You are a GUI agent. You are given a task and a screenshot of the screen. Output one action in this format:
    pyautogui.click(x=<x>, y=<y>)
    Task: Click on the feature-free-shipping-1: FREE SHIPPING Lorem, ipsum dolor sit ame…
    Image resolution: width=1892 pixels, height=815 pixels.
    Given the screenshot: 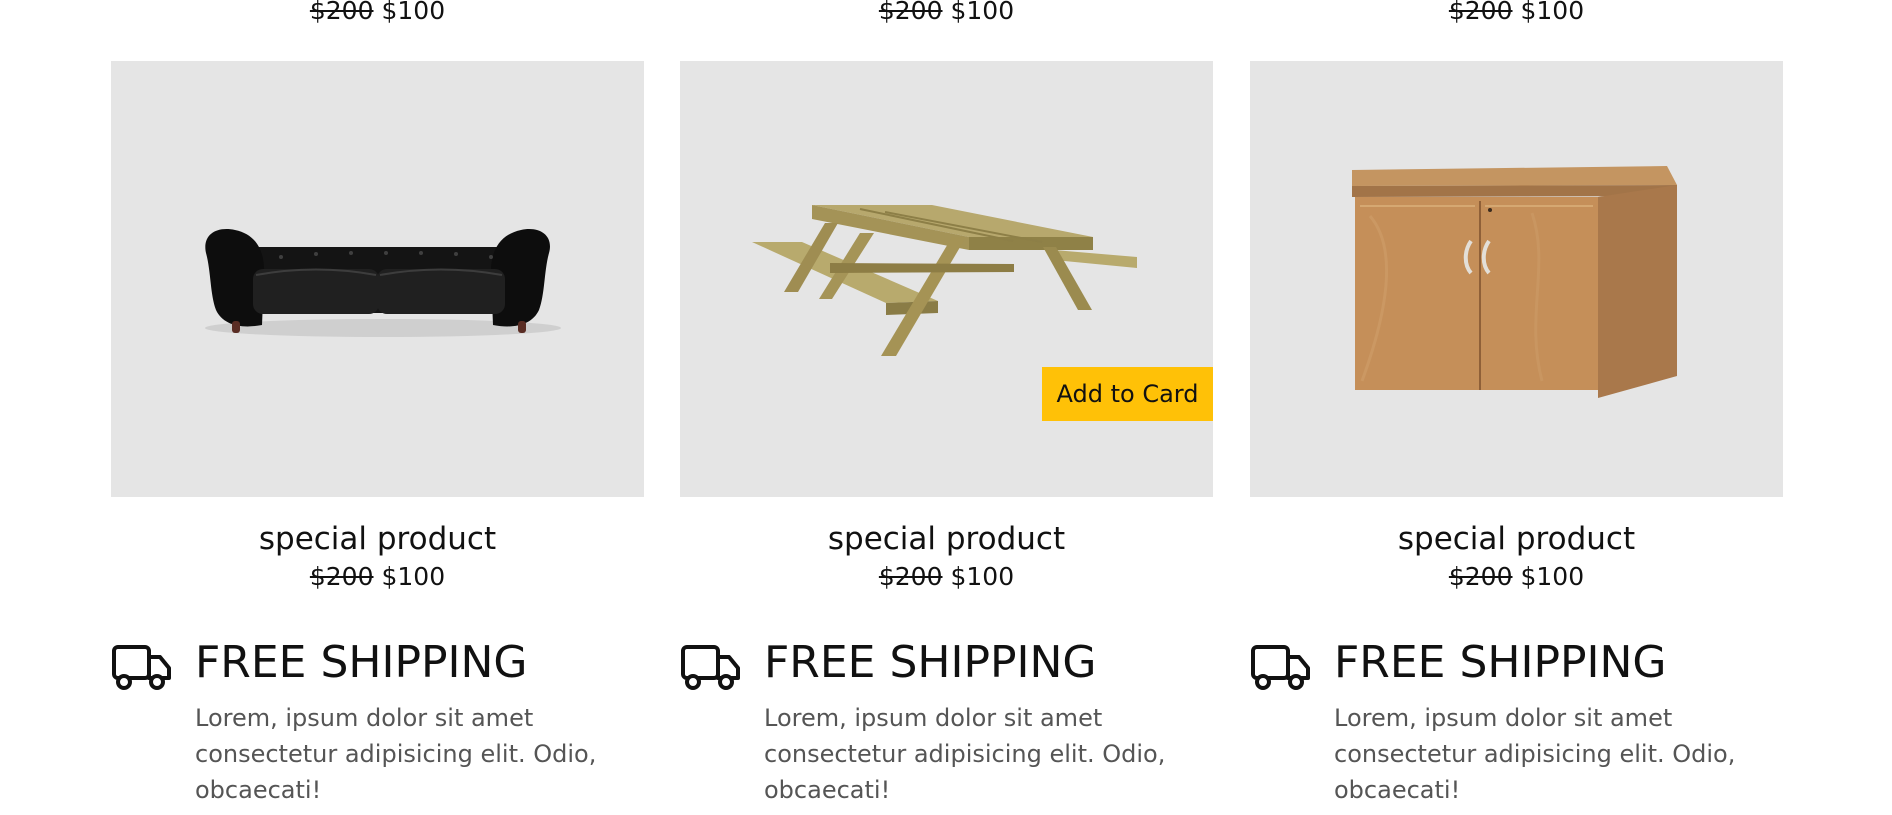 What is the action you would take?
    pyautogui.click(x=377, y=722)
    